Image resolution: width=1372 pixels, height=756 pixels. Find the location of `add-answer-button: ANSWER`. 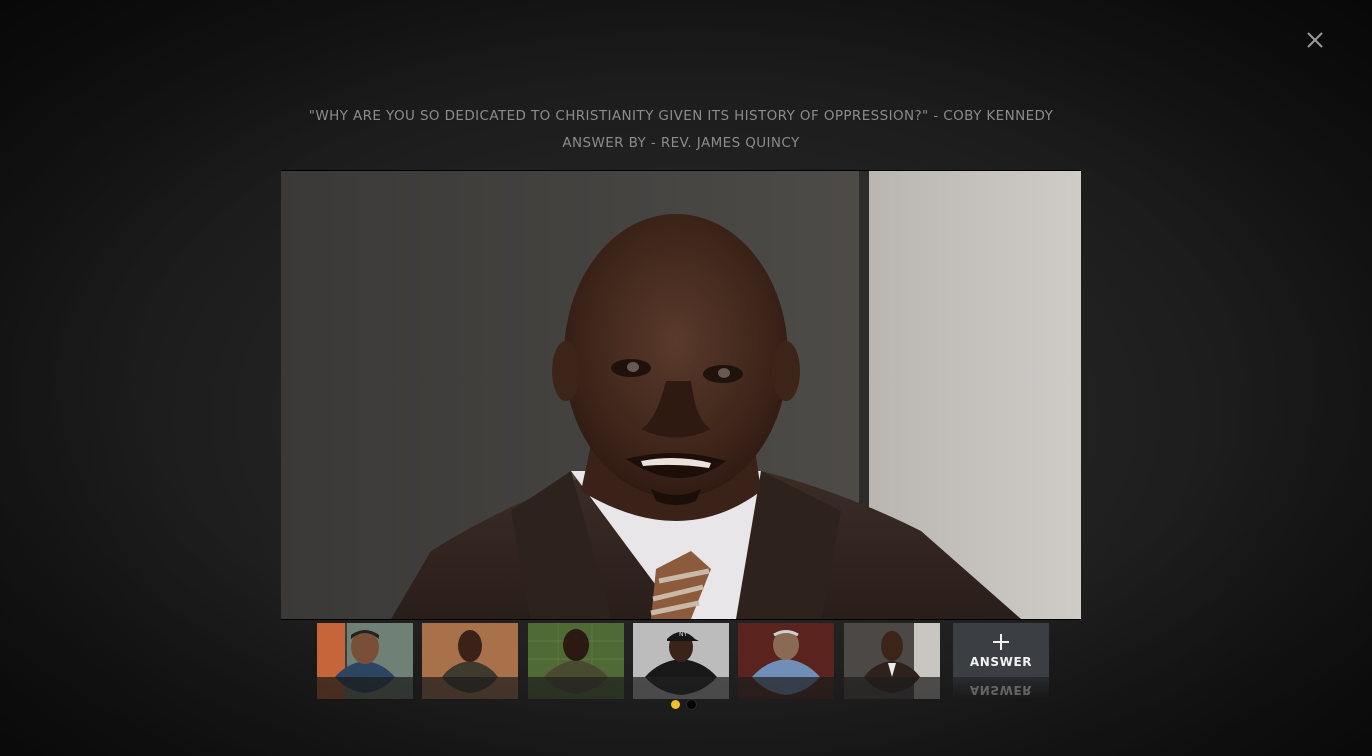

add-answer-button: ANSWER is located at coordinates (1001, 650).